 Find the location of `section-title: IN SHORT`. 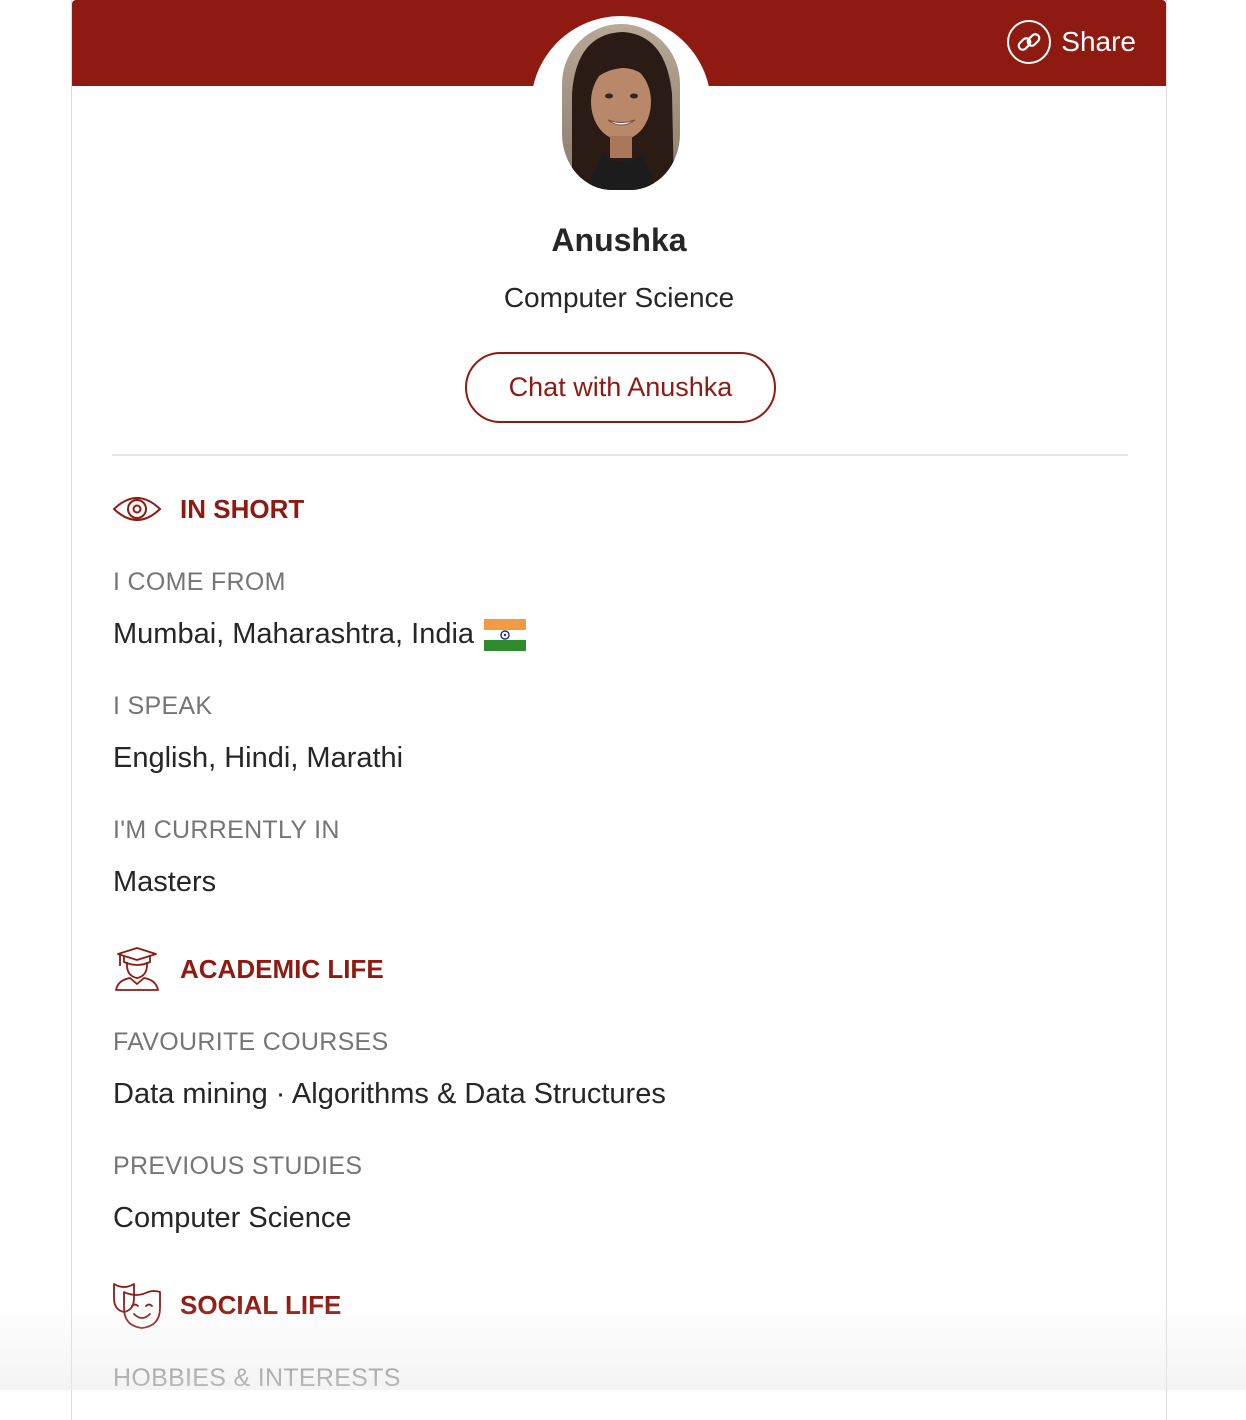

section-title: IN SHORT is located at coordinates (242, 508).